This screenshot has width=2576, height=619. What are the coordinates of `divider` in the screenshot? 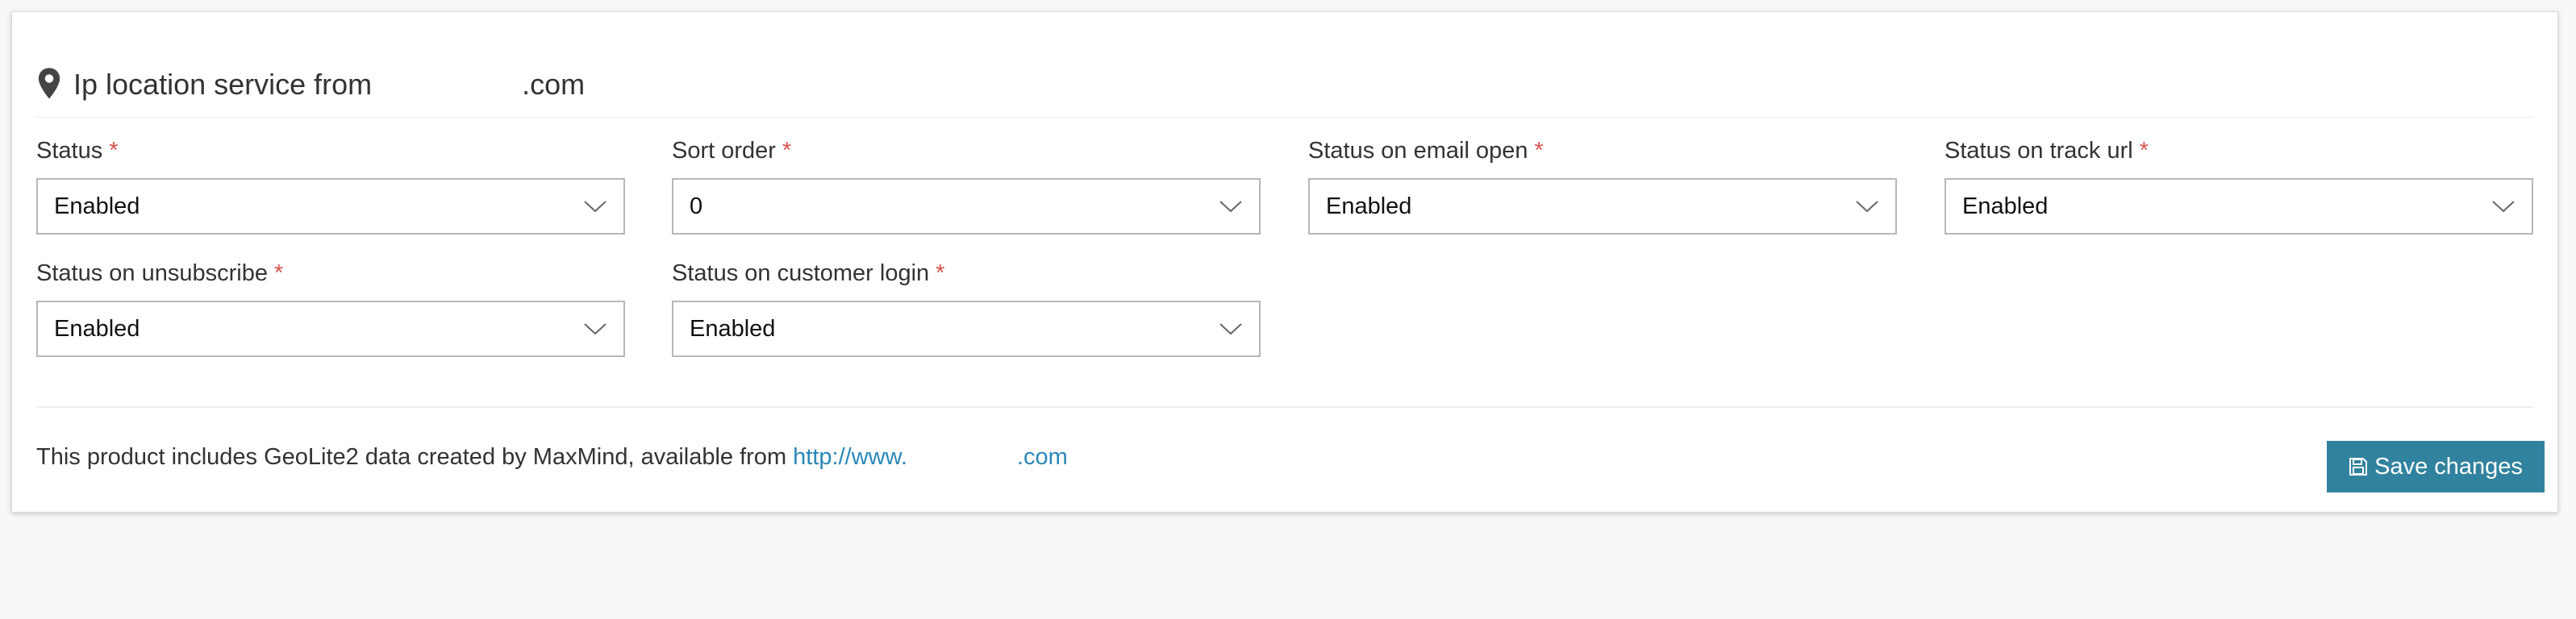 It's located at (1284, 407).